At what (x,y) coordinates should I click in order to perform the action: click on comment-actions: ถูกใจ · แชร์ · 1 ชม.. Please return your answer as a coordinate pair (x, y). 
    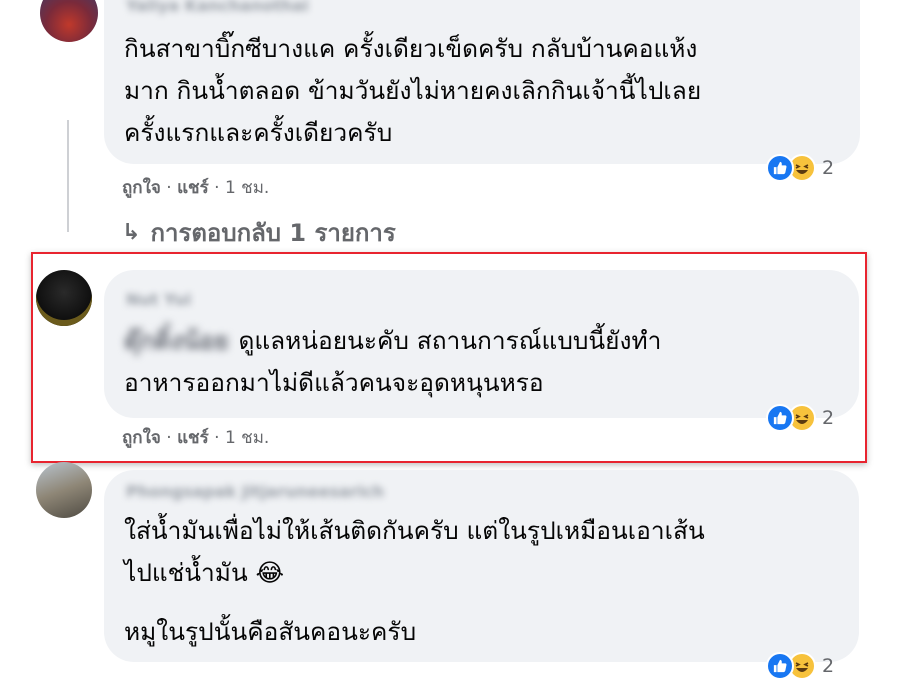
    Looking at the image, I should click on (195, 187).